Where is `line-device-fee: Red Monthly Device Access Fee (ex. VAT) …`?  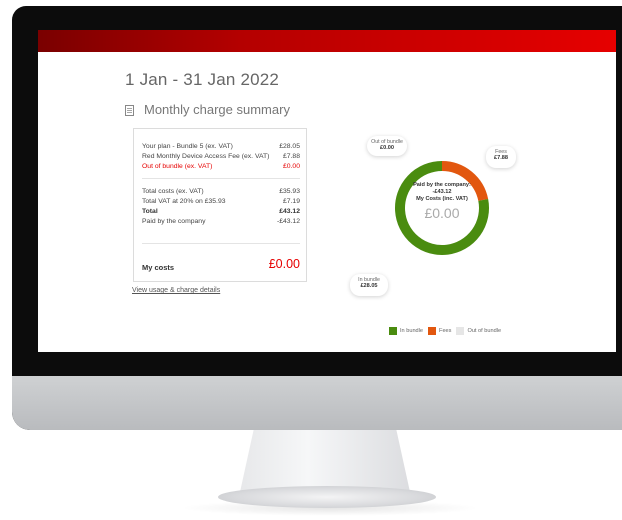 line-device-fee: Red Monthly Device Access Fee (ex. VAT) … is located at coordinates (221, 156).